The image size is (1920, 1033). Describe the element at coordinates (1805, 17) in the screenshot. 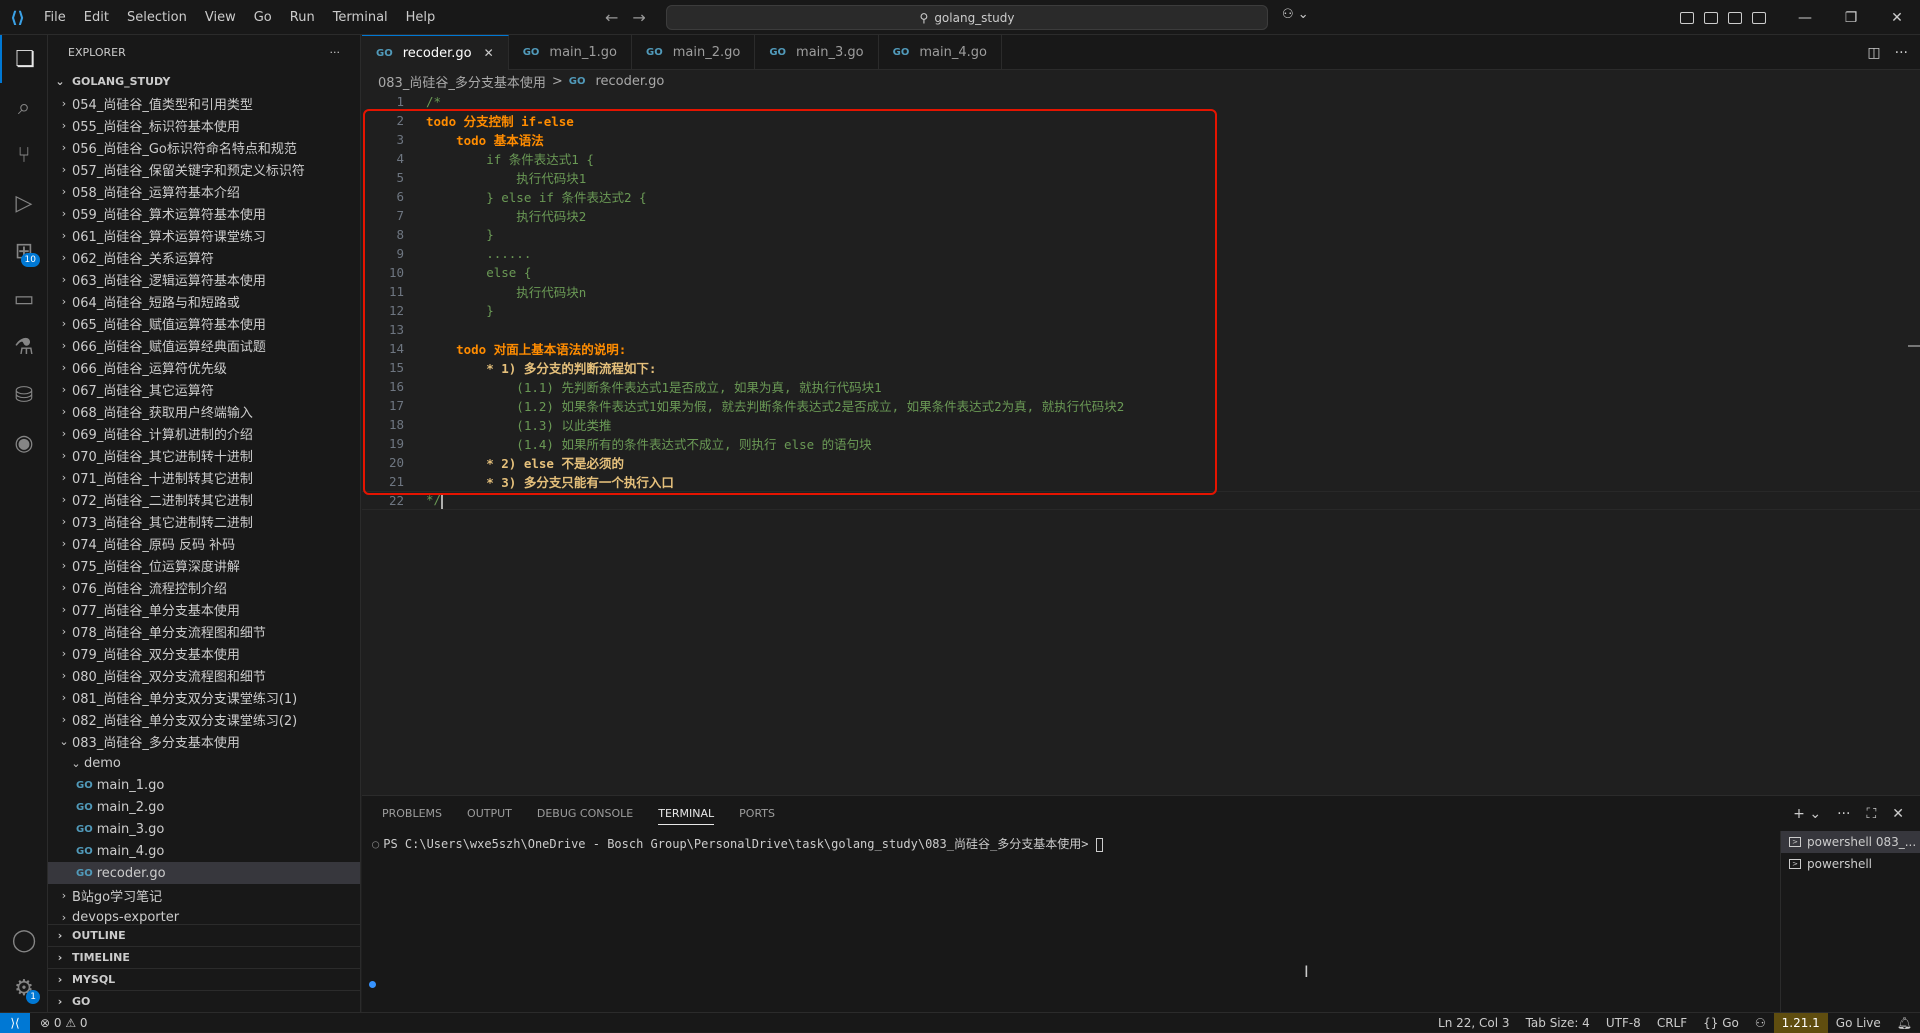

I see `minimize-icon: —` at that location.